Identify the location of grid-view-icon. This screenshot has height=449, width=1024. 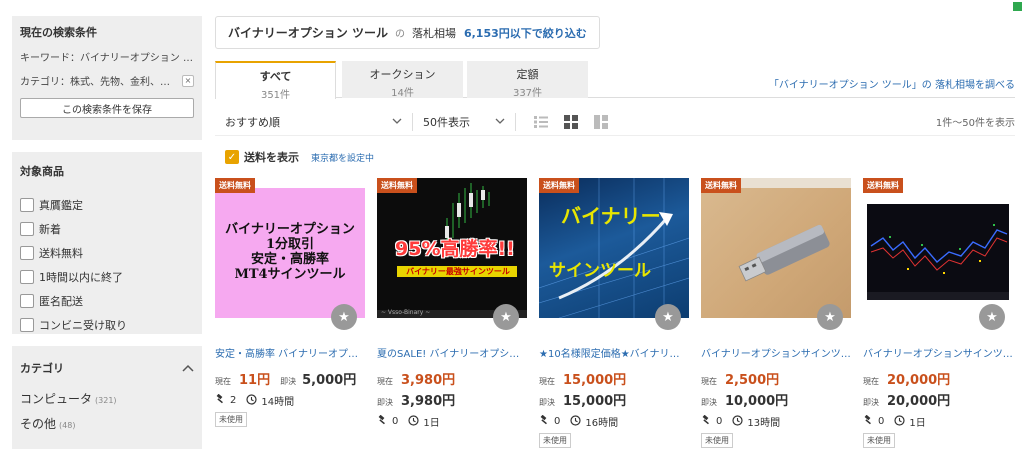
(571, 121).